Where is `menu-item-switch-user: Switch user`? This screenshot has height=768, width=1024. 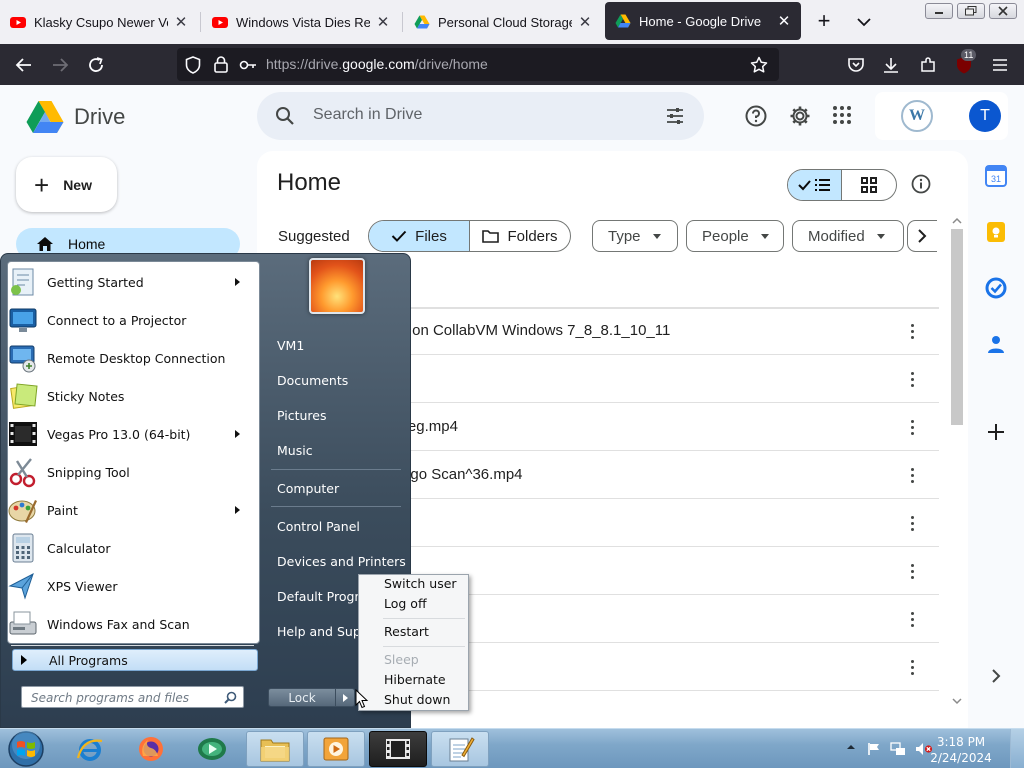 menu-item-switch-user: Switch user is located at coordinates (420, 583).